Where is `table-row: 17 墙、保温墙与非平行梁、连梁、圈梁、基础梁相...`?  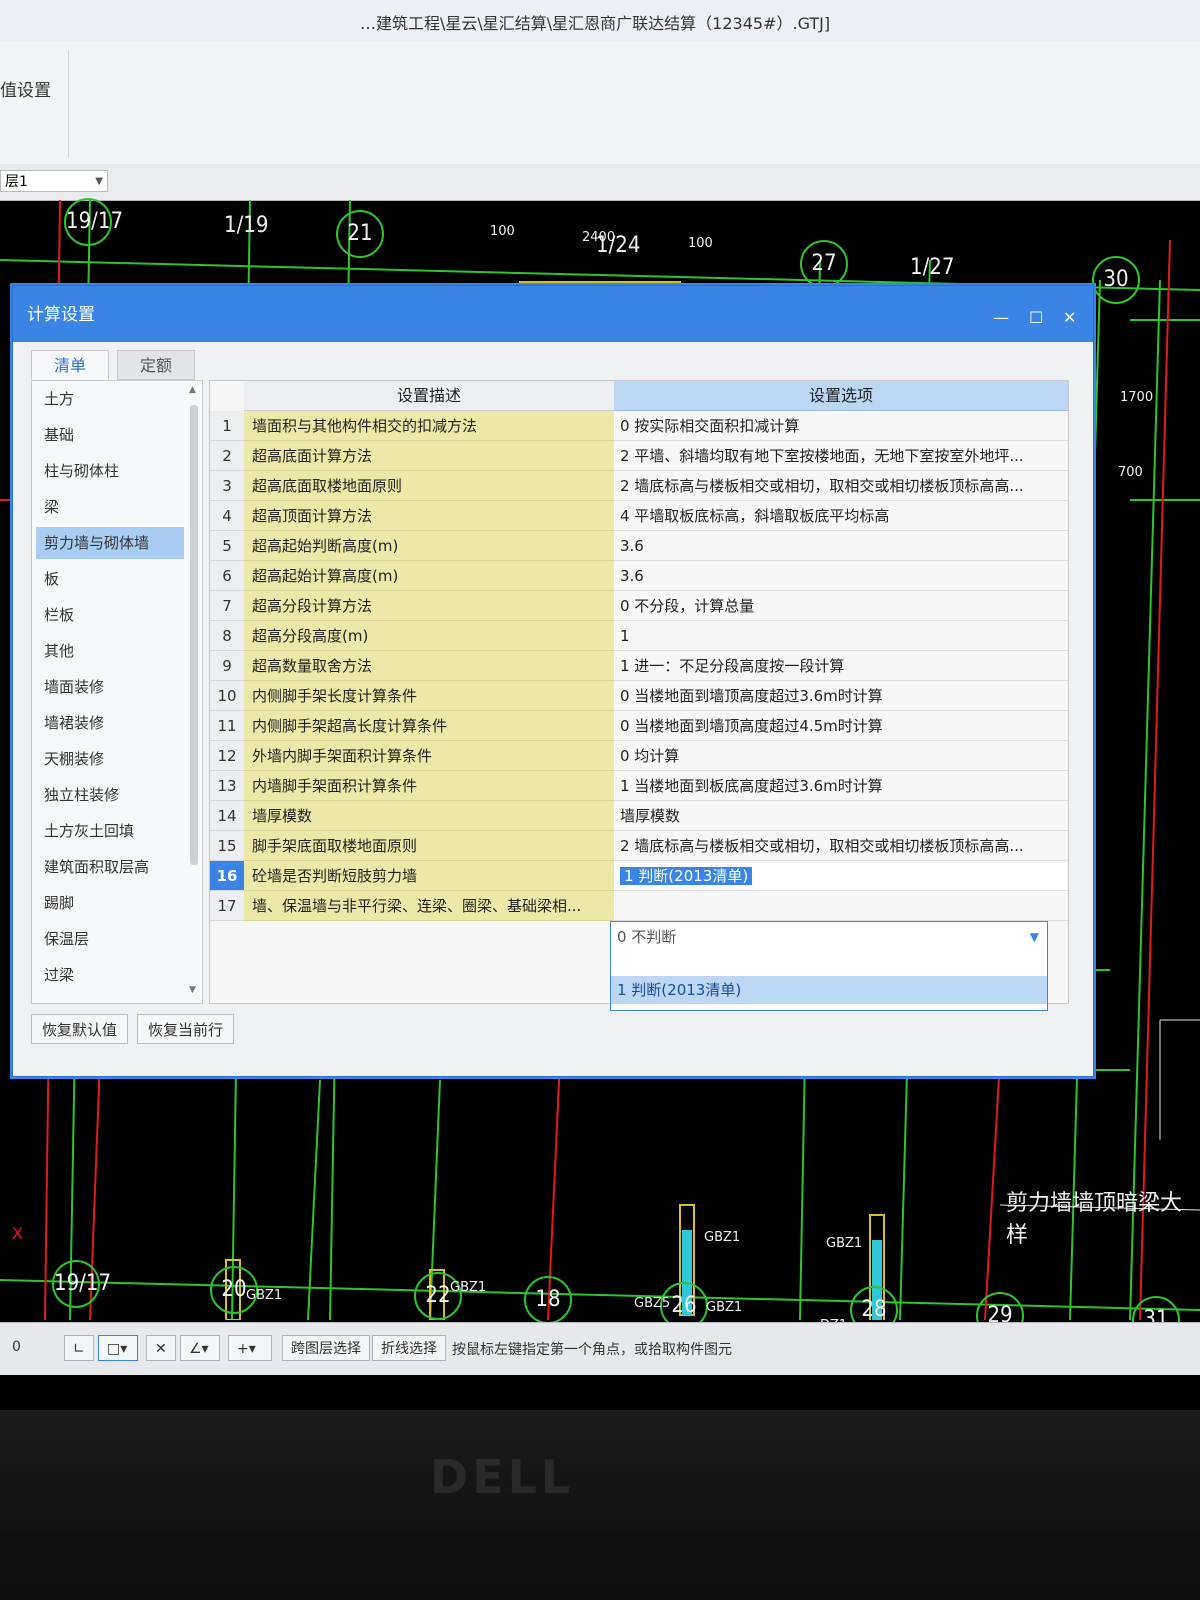
table-row: 17 墙、保温墙与非平行梁、连梁、圈梁、基础梁相... is located at coordinates (639, 906).